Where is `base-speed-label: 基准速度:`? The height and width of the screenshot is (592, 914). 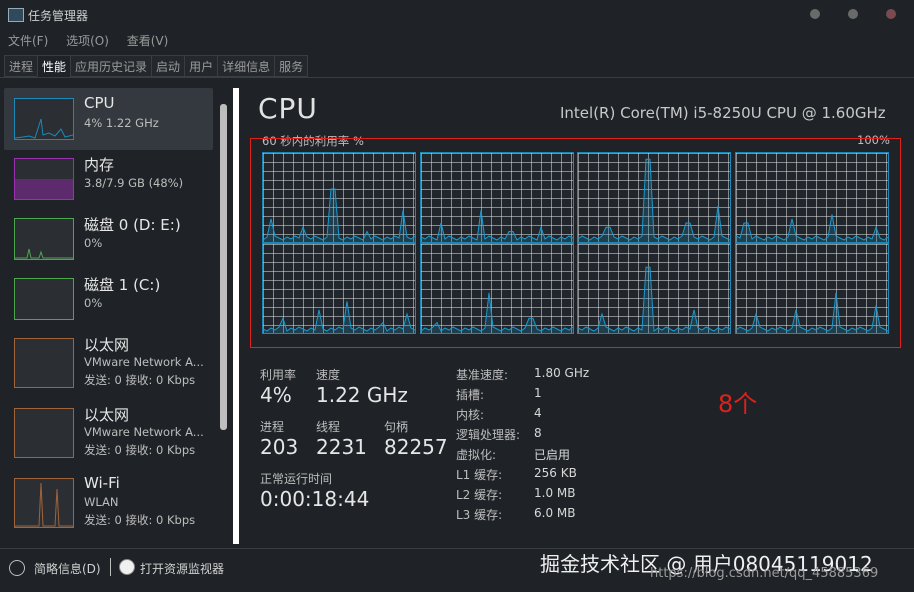
base-speed-label: 基准速度: is located at coordinates (482, 375).